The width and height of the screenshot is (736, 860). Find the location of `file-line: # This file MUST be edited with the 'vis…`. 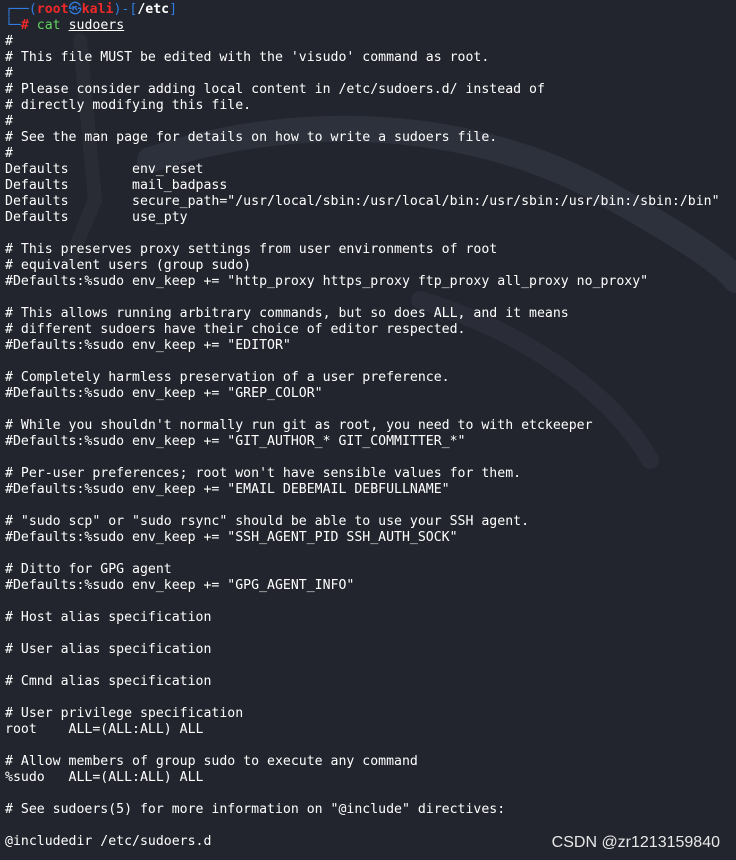

file-line: # This file MUST be edited with the 'vis… is located at coordinates (247, 57).